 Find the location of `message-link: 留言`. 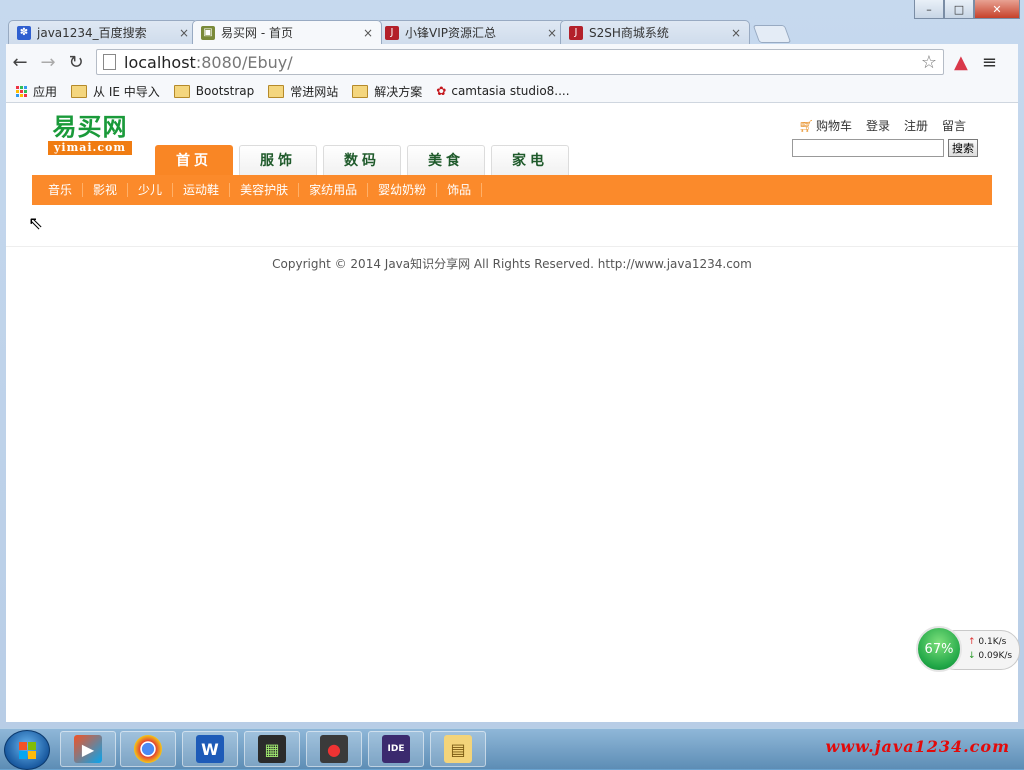

message-link: 留言 is located at coordinates (954, 125).